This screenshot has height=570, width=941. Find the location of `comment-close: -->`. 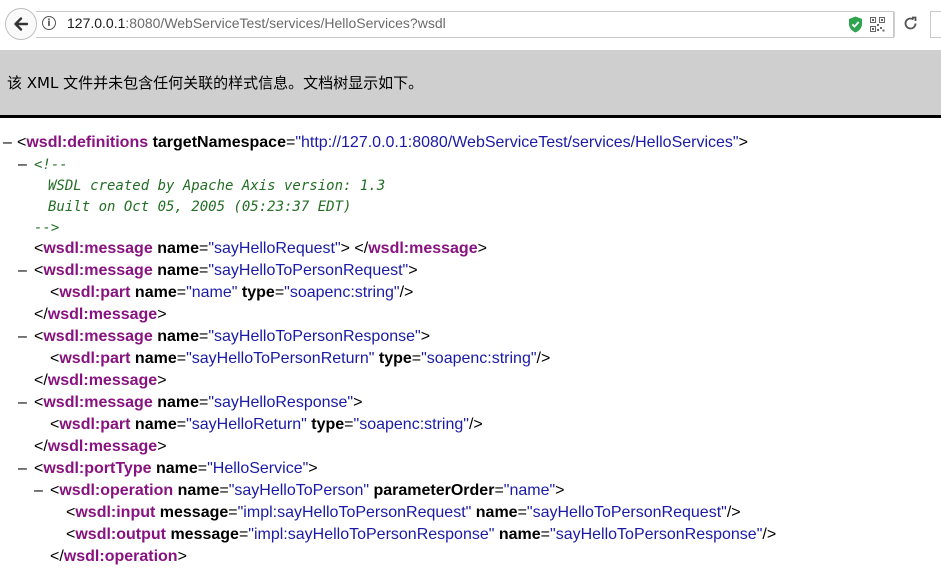

comment-close: --> is located at coordinates (47, 228).